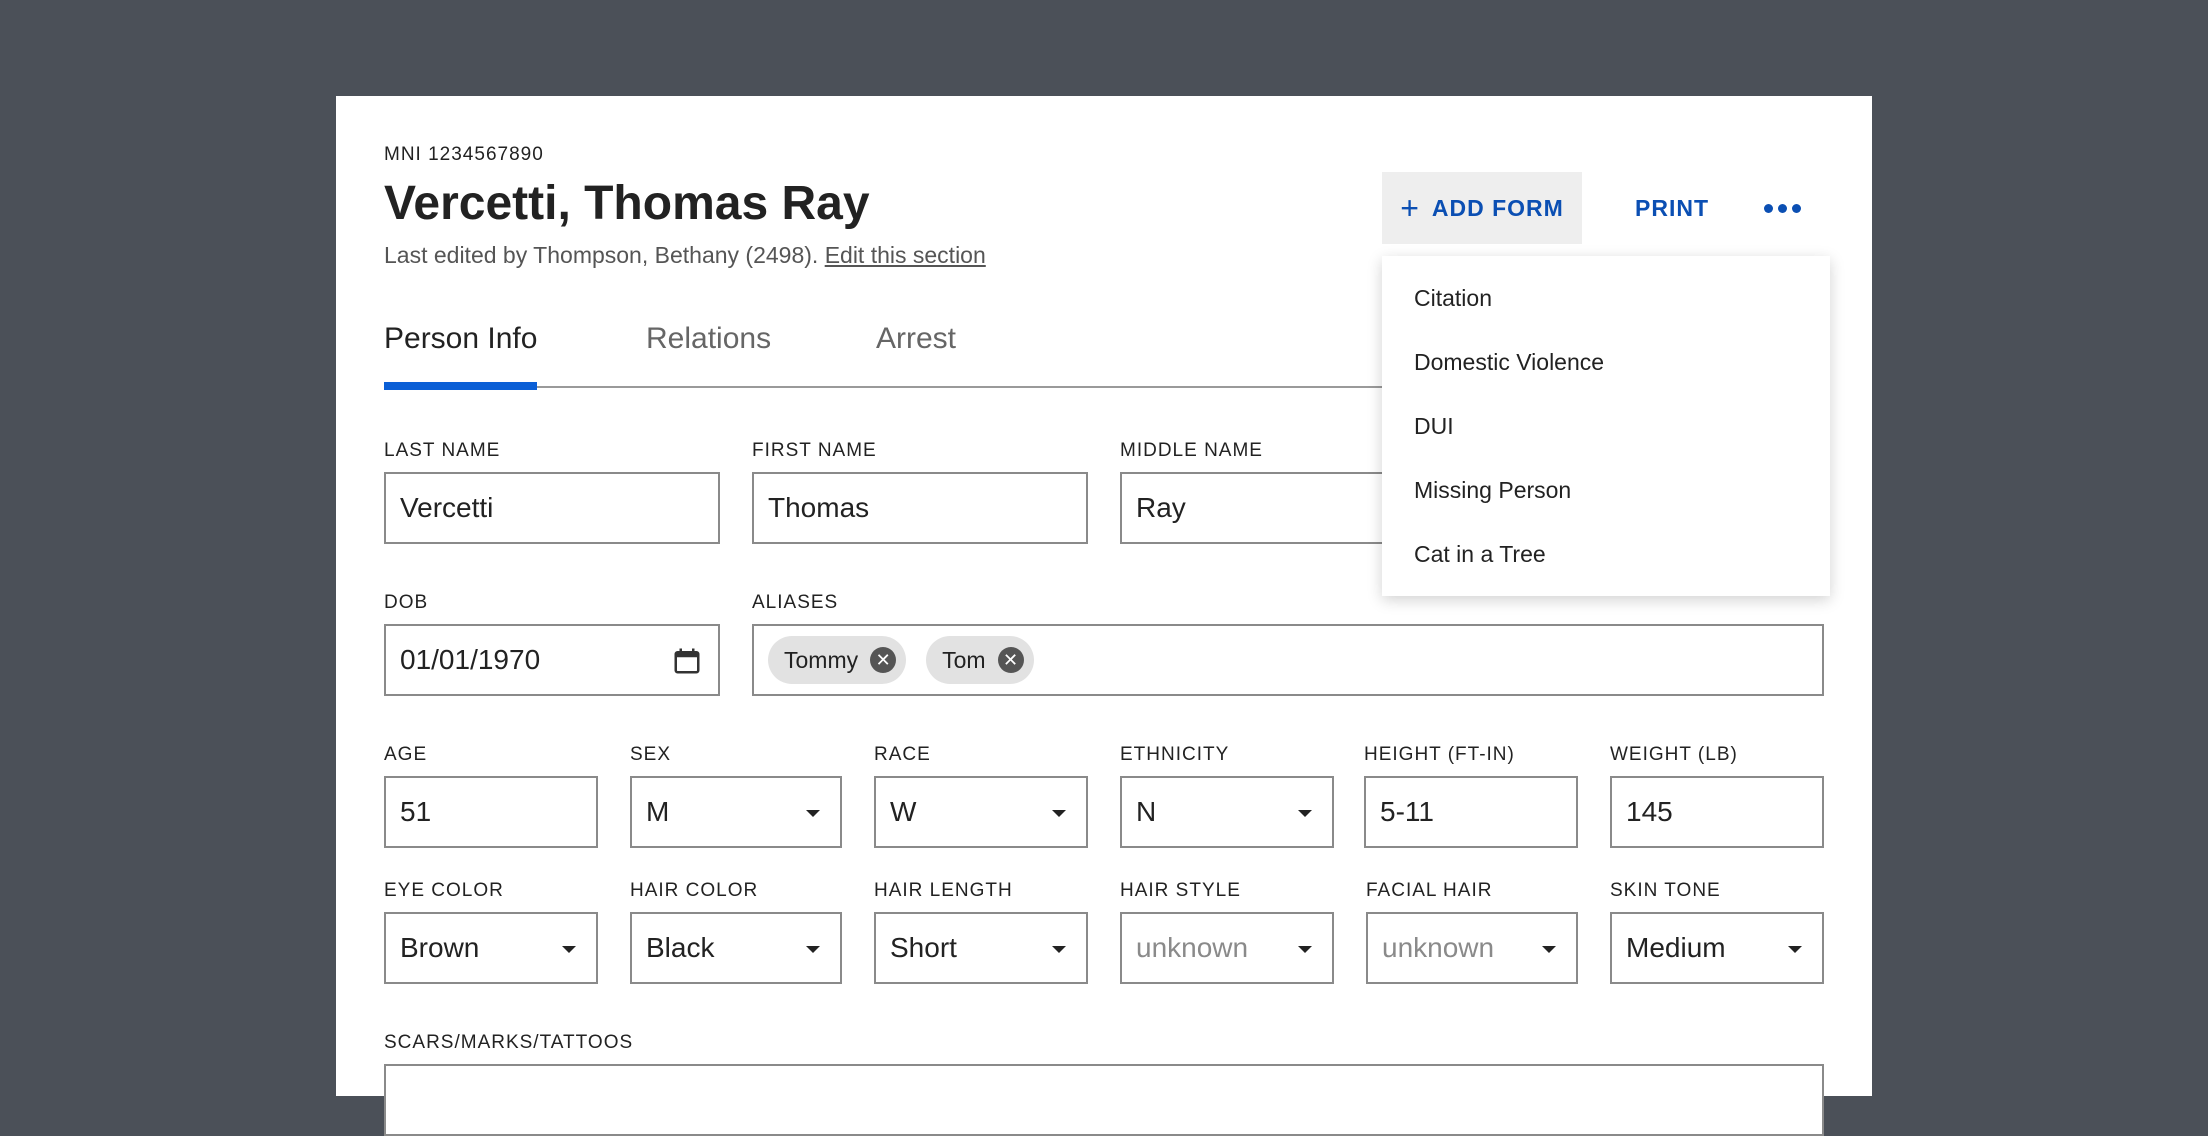 This screenshot has height=1136, width=2208. What do you see at coordinates (736, 812) in the screenshot?
I see `sex-select: M` at bounding box center [736, 812].